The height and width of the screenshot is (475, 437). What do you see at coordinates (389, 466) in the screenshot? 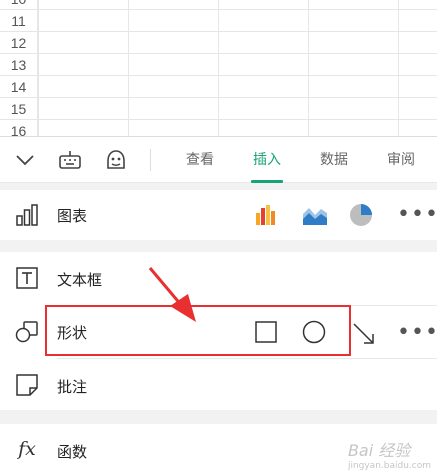
I see `watermark-url: jingyan.baidu.com` at bounding box center [389, 466].